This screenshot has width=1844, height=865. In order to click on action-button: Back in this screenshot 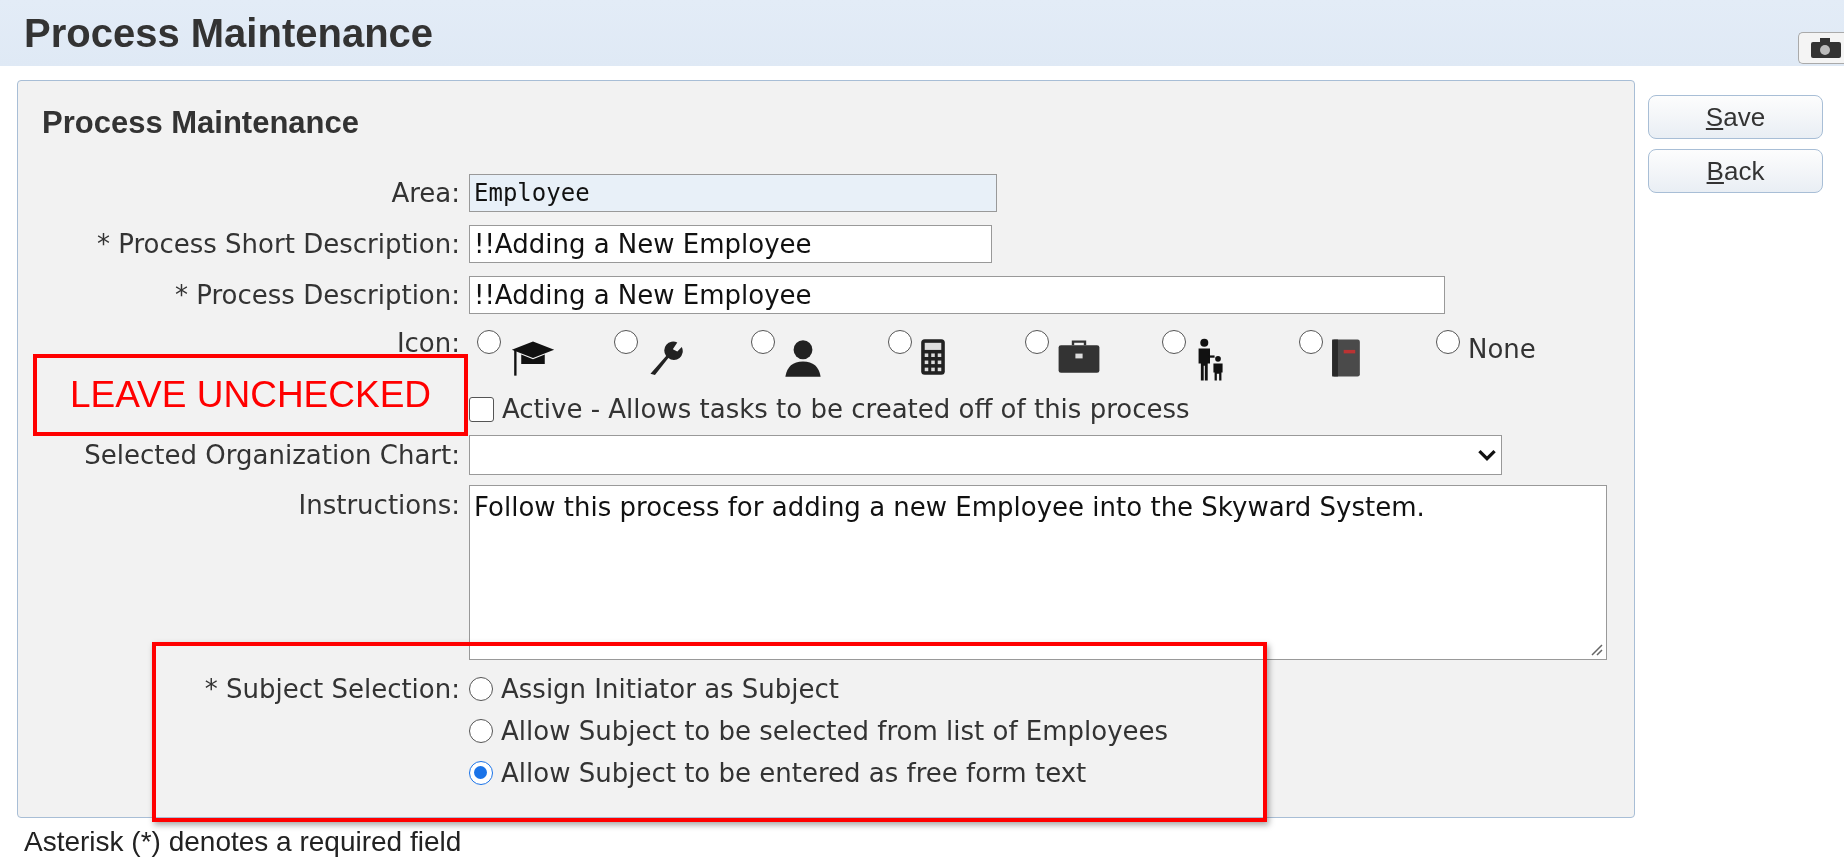, I will do `click(1735, 171)`.